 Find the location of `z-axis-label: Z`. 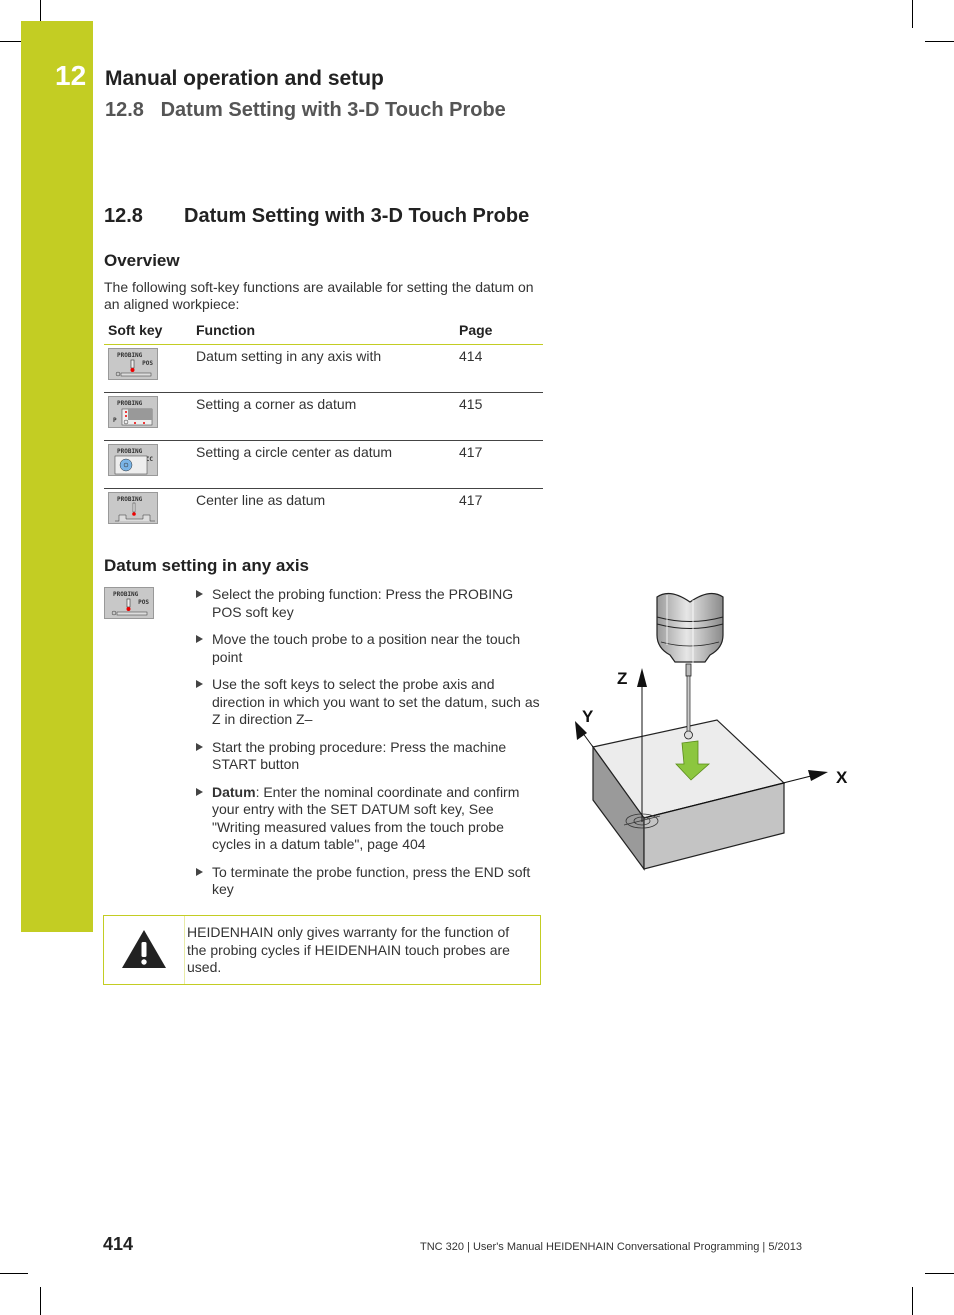

z-axis-label: Z is located at coordinates (622, 678).